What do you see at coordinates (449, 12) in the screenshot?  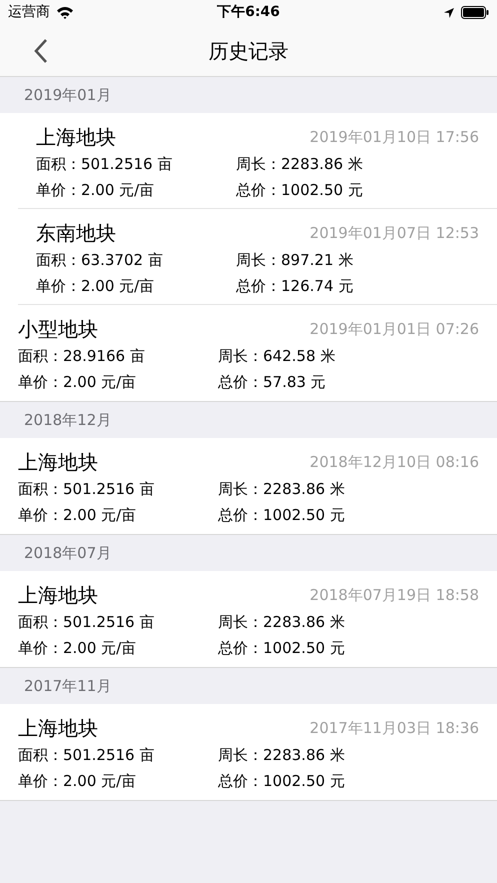 I see `location-arrow-icon` at bounding box center [449, 12].